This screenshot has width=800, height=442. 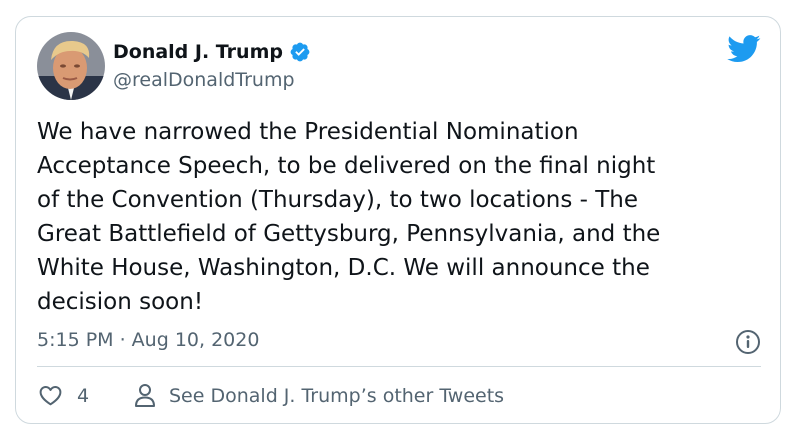 What do you see at coordinates (337, 395) in the screenshot?
I see `see-other-tweets-label: See Donald J. Trump’s other Tweets` at bounding box center [337, 395].